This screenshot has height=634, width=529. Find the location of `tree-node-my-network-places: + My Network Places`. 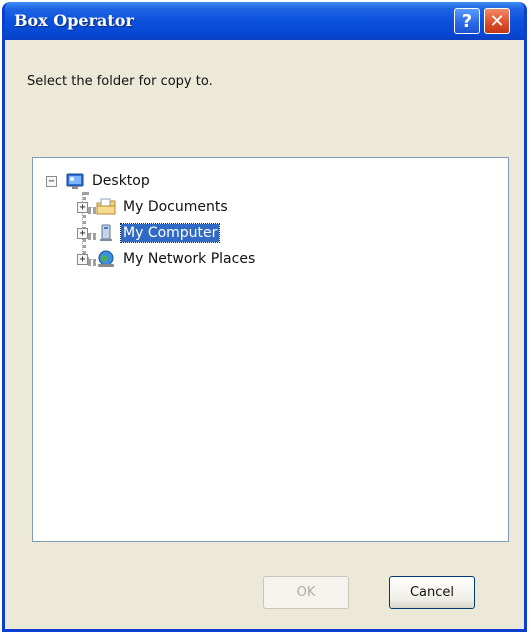

tree-node-my-network-places: + My Network Places is located at coordinates (167, 259).